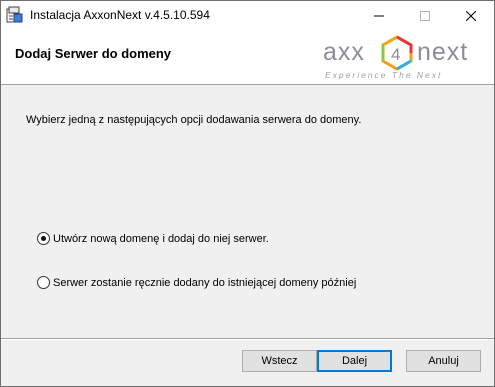 This screenshot has width=495, height=387. Describe the element at coordinates (120, 15) in the screenshot. I see `window-title: Instalacja AxxonNext v.4.5.10.594` at that location.